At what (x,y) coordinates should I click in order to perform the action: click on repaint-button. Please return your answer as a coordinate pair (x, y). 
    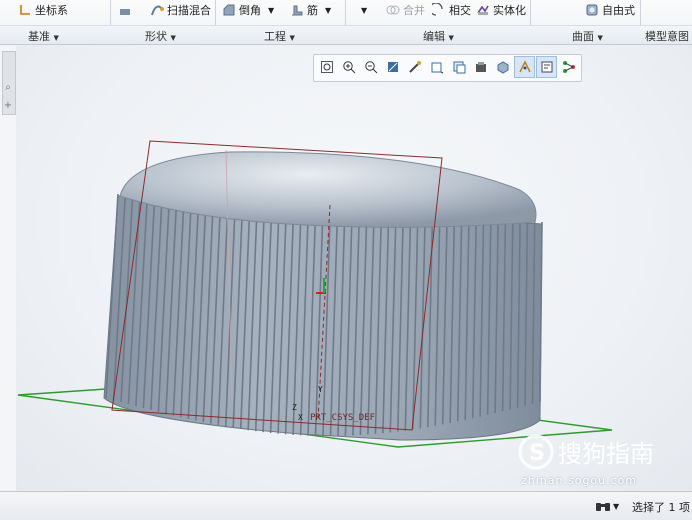
    Looking at the image, I should click on (392, 67).